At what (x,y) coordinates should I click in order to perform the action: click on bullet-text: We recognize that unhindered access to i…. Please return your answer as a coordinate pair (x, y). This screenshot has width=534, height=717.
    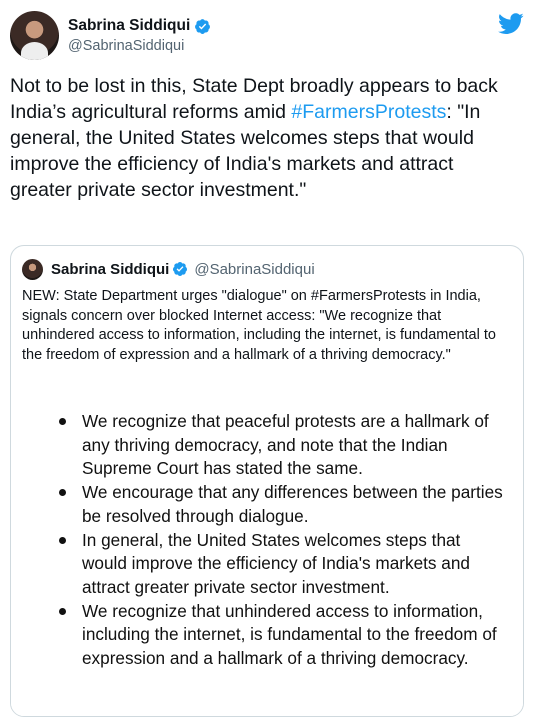
    Looking at the image, I should click on (289, 634).